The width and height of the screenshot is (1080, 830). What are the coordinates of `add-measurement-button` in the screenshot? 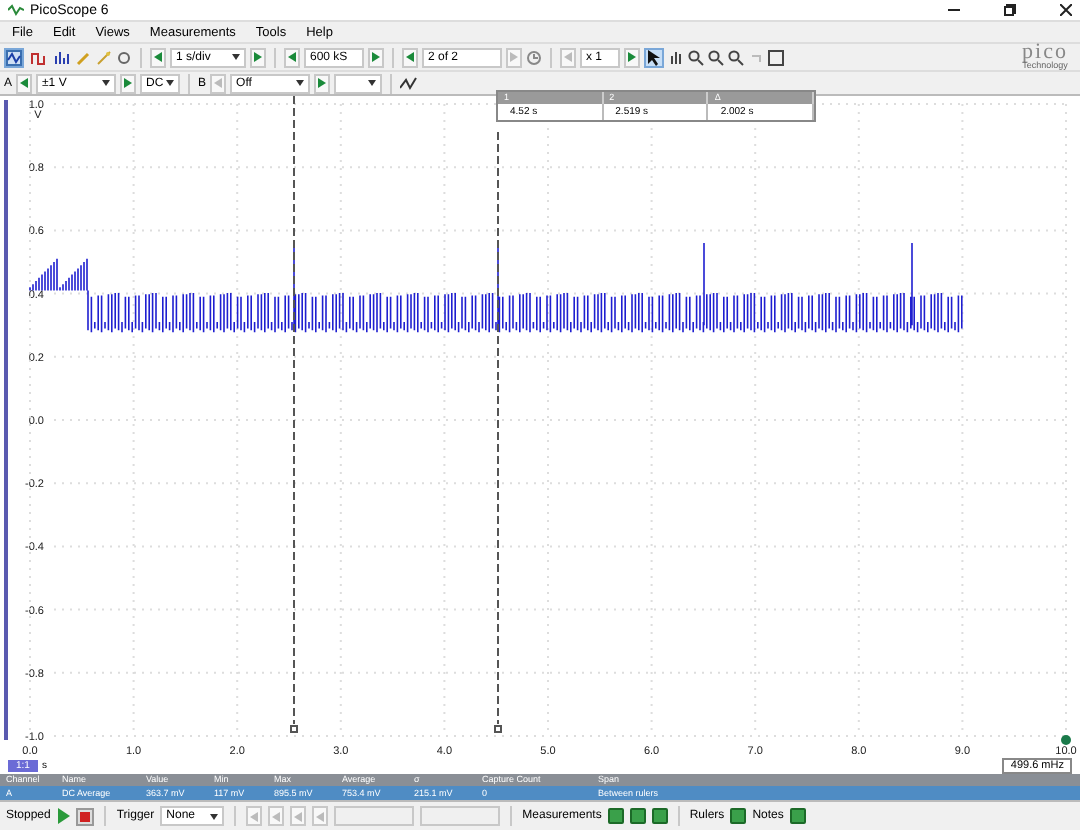 It's located at (615, 816).